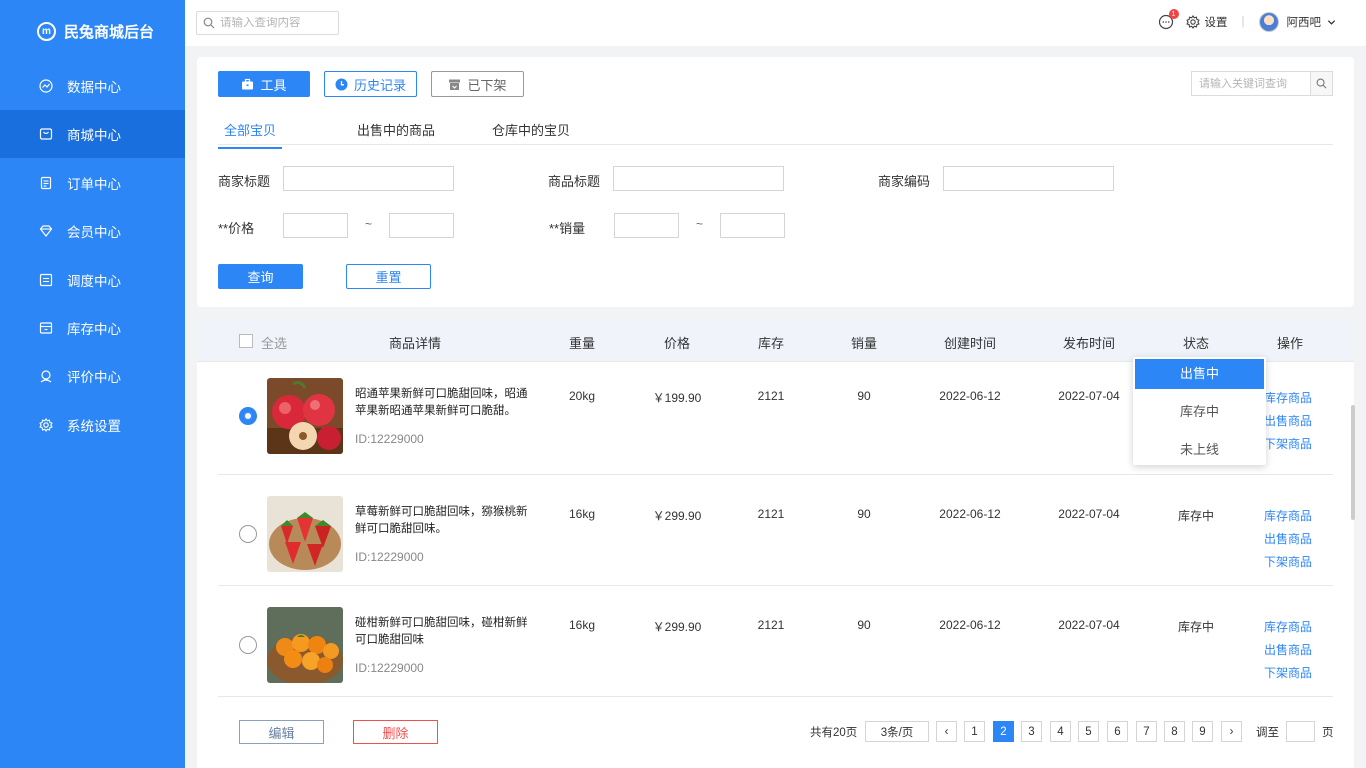 The height and width of the screenshot is (768, 1366). Describe the element at coordinates (1216, 23) in the screenshot. I see `settings-label: 设置` at that location.